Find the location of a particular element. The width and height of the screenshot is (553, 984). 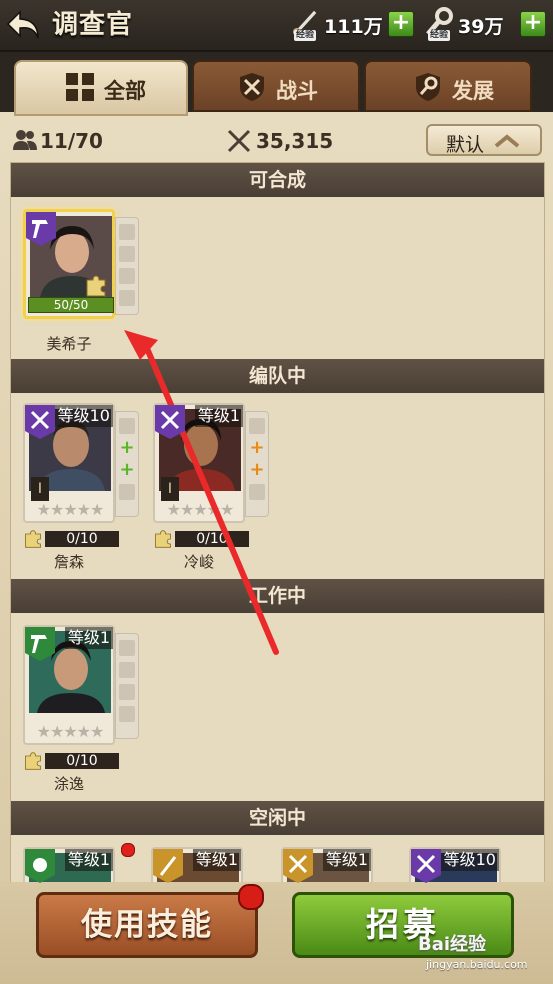

investigator-card-leng: 等级1 I ★★★★★ + + 0/10 冷峻 is located at coordinates (218, 488).